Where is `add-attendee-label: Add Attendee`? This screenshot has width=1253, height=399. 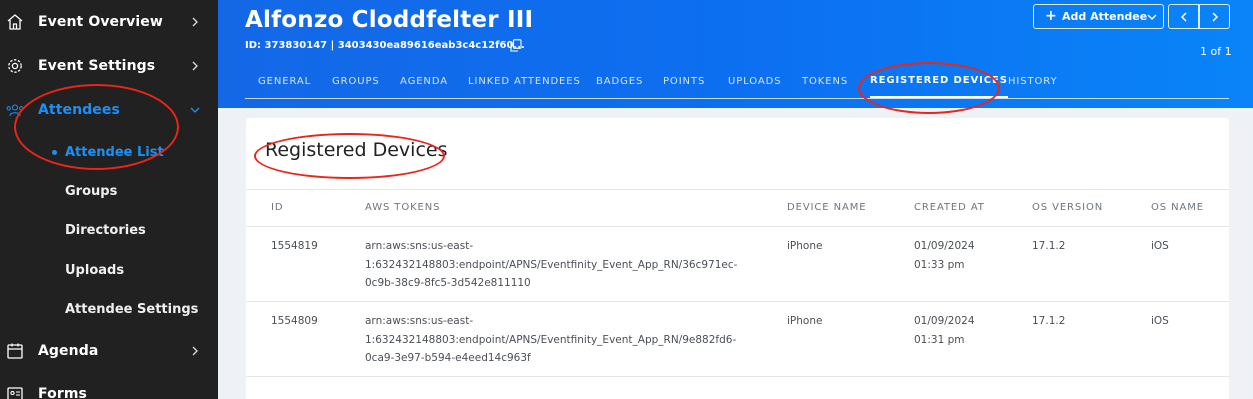
add-attendee-label: Add Attendee is located at coordinates (1105, 16).